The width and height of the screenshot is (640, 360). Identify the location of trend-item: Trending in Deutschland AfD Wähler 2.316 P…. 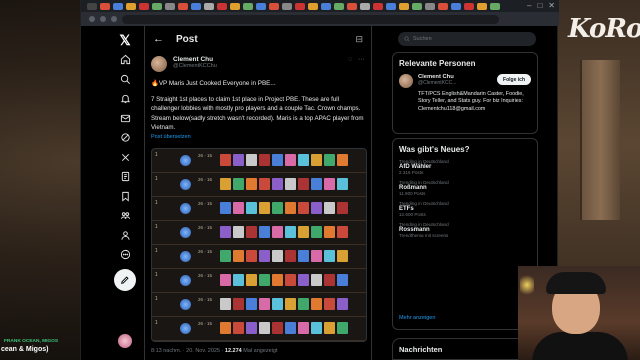
(465, 167).